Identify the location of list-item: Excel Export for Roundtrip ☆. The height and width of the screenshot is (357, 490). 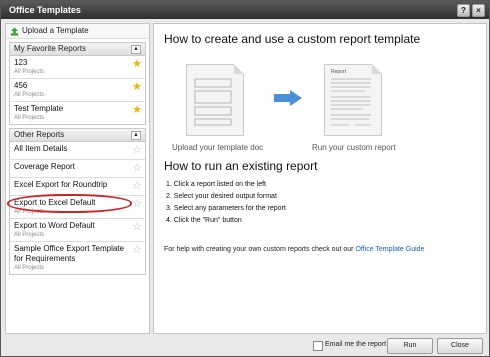
(77, 187).